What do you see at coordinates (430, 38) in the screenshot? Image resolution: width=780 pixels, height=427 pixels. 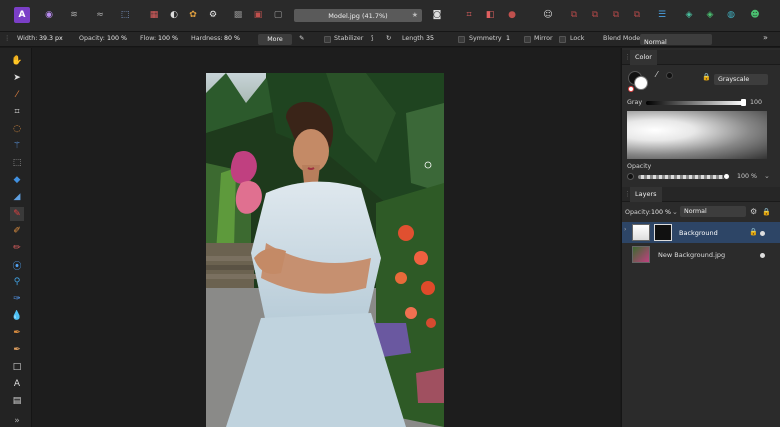 I see `length-field: 35` at bounding box center [430, 38].